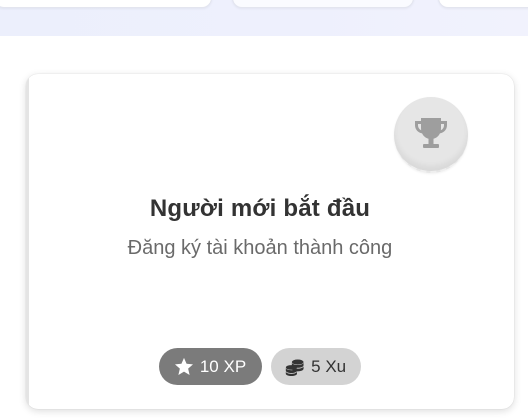 The width and height of the screenshot is (528, 418). Describe the element at coordinates (329, 366) in the screenshot. I see `coin-reward-label: 5 Xu` at that location.